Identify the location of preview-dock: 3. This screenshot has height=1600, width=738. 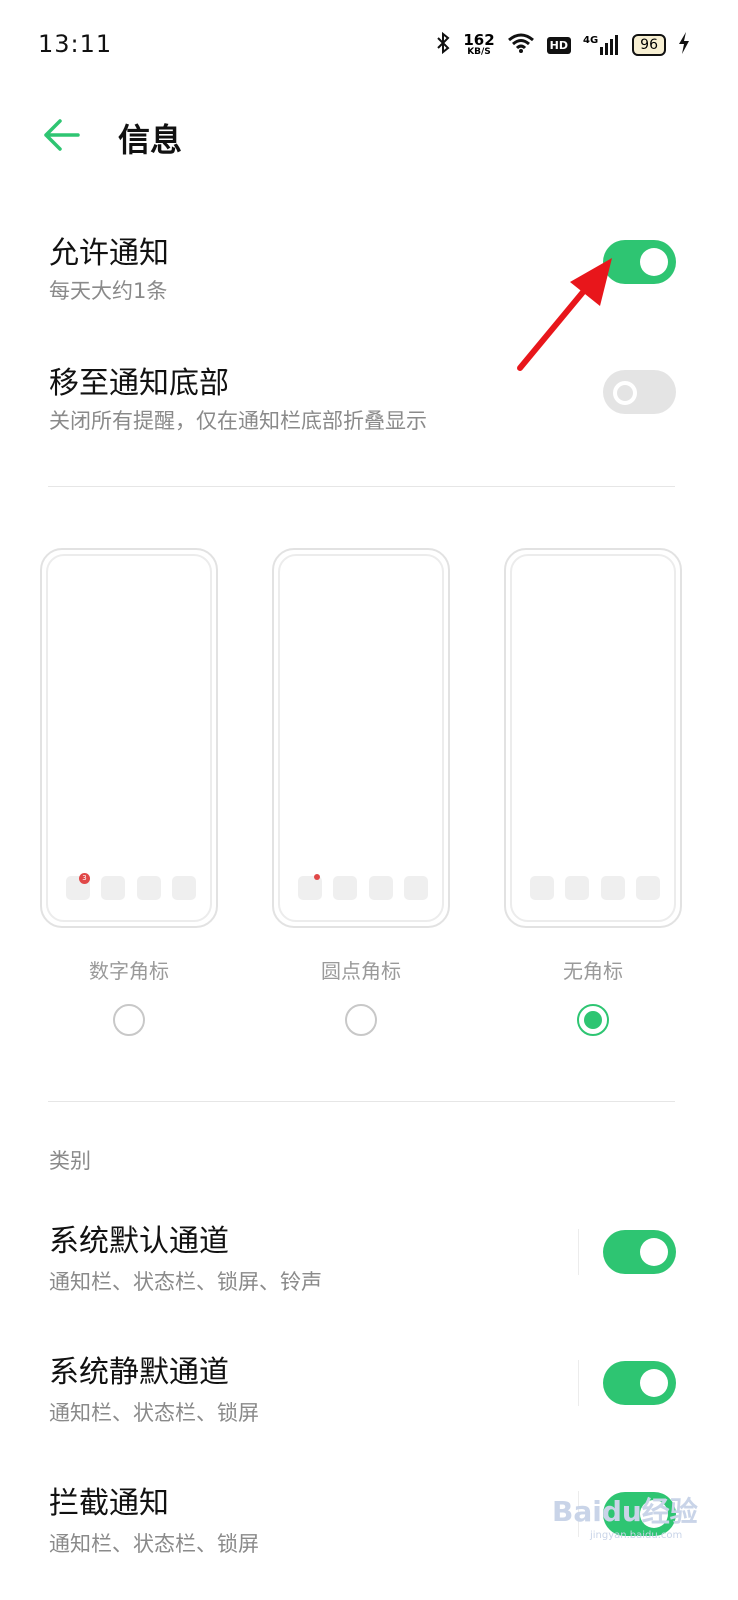
(131, 886).